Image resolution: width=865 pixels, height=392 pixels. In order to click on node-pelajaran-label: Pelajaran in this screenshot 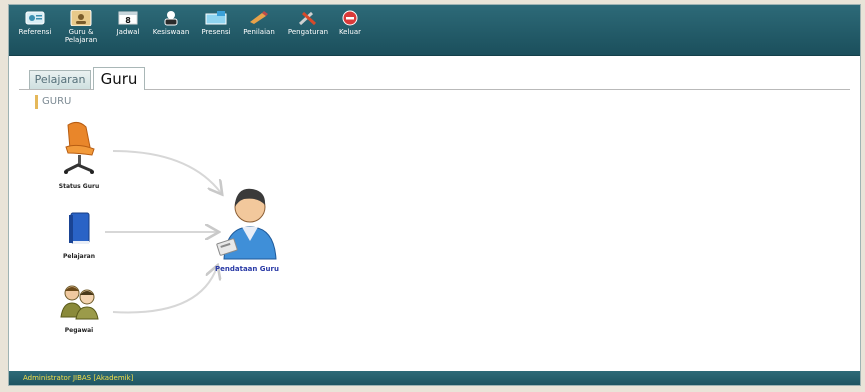, I will do `click(79, 256)`.